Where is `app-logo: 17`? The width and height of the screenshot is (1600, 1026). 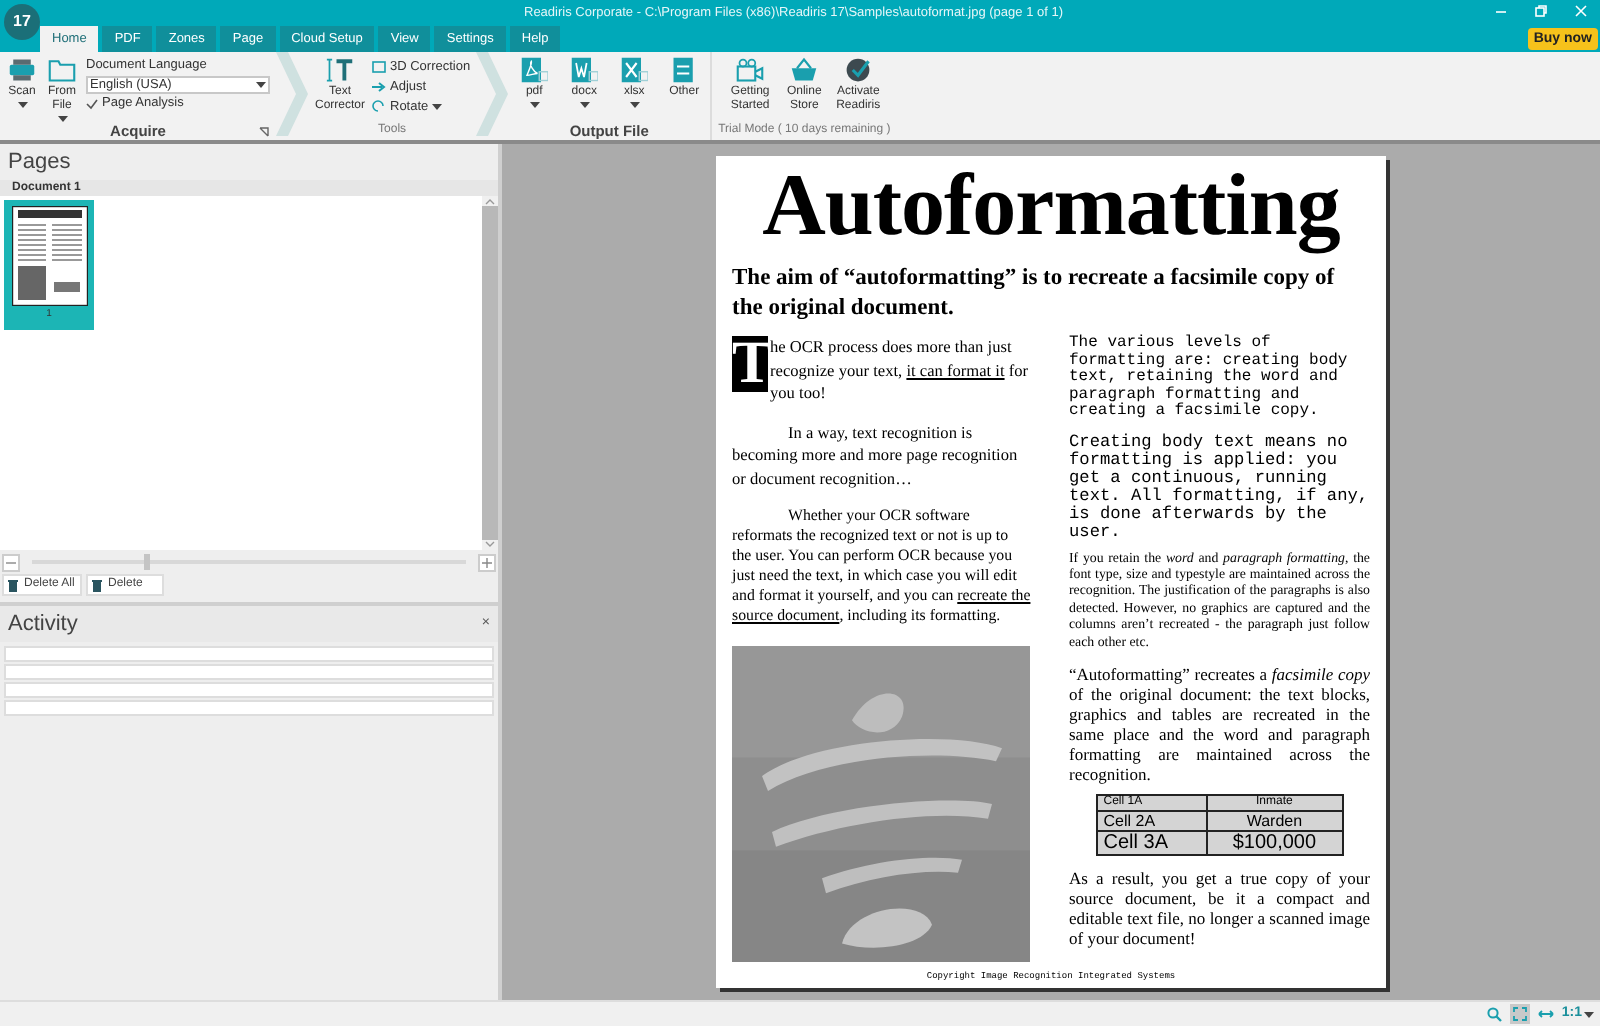 app-logo: 17 is located at coordinates (22, 22).